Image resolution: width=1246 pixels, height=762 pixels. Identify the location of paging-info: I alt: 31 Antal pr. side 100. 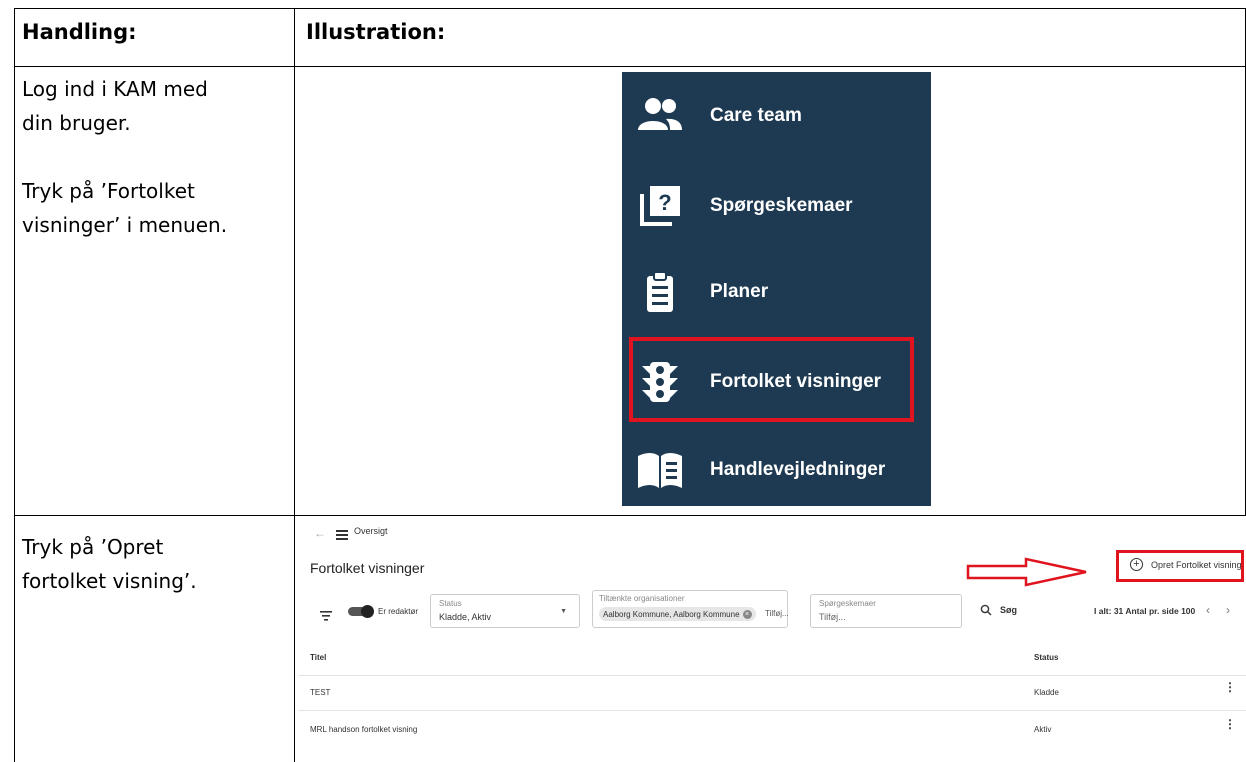
(1145, 611).